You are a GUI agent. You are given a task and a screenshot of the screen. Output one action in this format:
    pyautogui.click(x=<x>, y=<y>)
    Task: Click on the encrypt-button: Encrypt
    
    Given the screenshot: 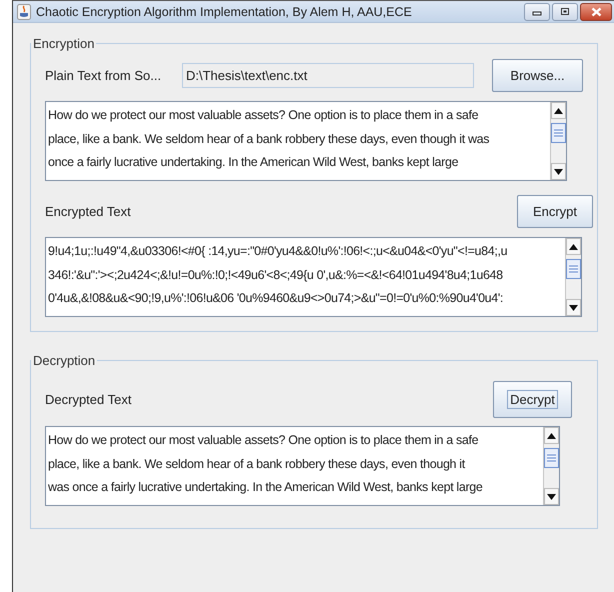 What is the action you would take?
    pyautogui.click(x=555, y=211)
    